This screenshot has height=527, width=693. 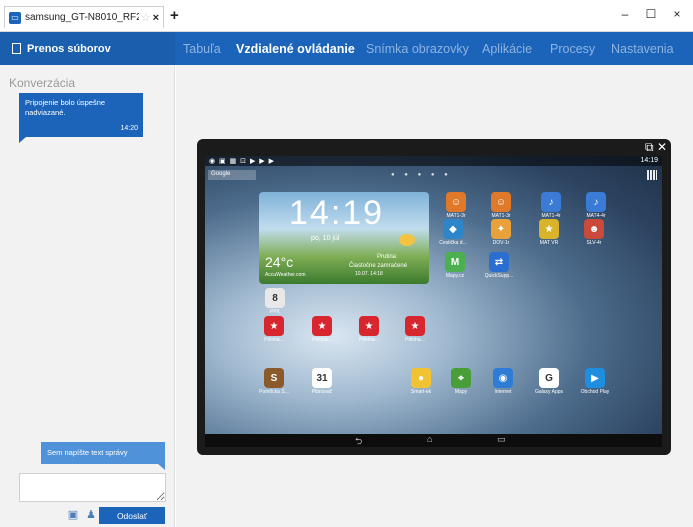 What do you see at coordinates (421, 392) in the screenshot?
I see `app-label: Smart-ek` at bounding box center [421, 392].